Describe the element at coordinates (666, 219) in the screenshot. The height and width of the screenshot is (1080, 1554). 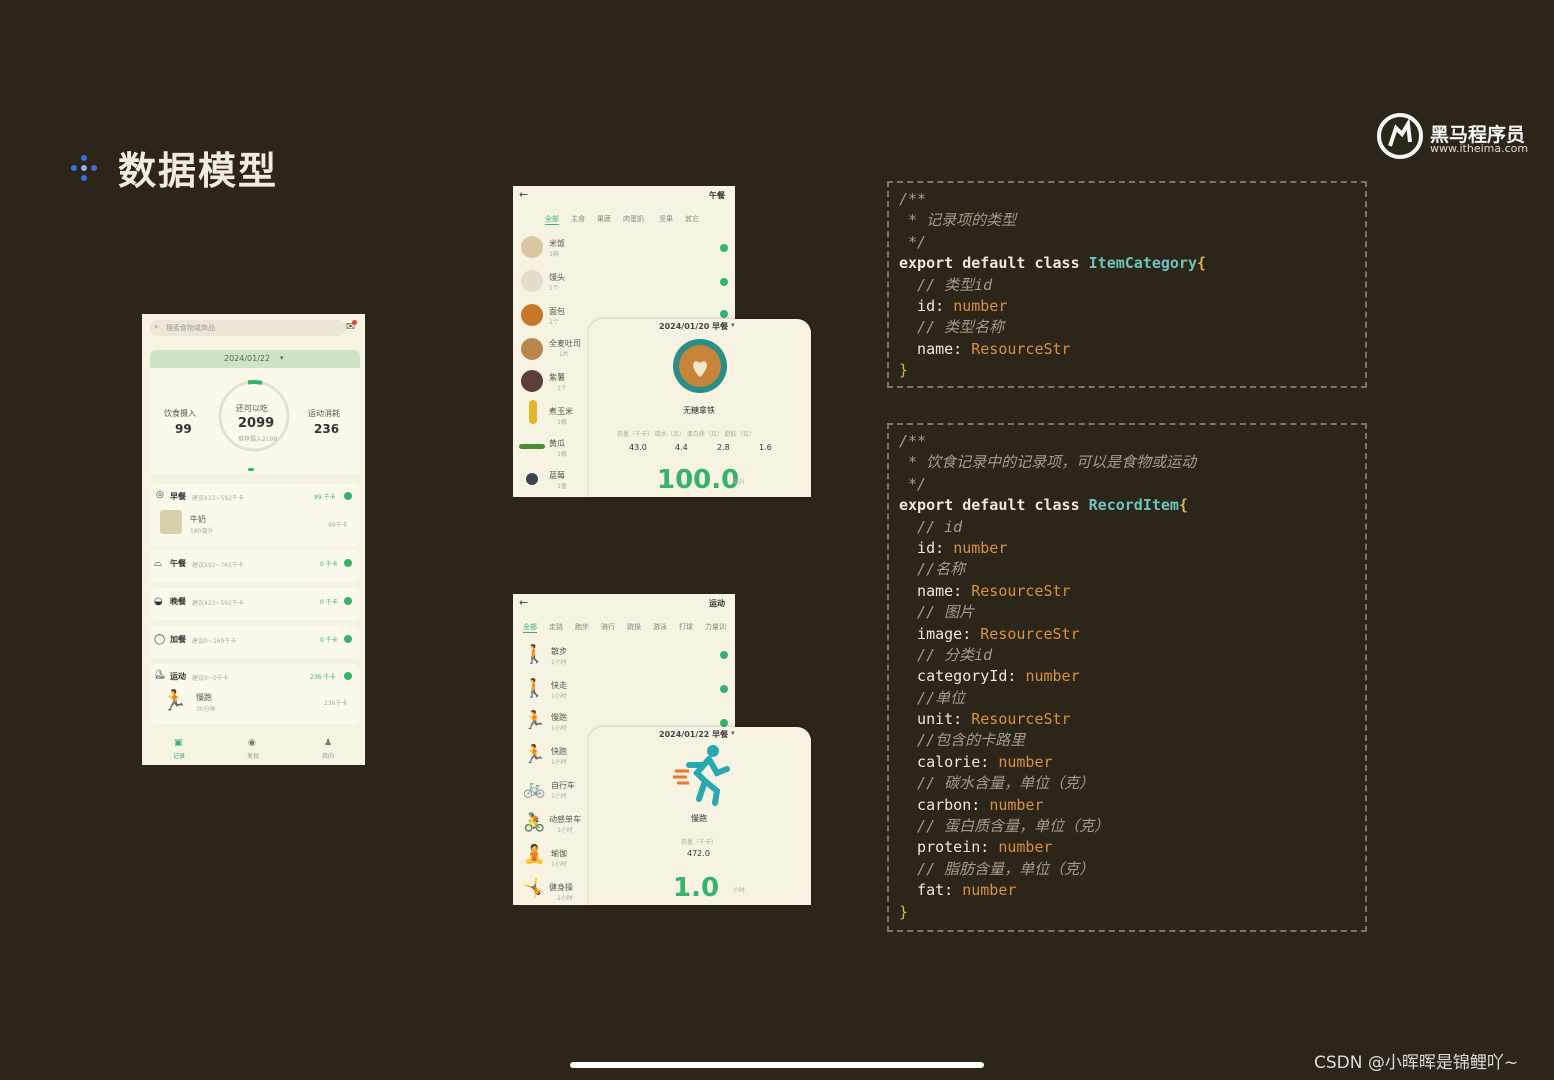
I see `tab-nuts: 坚果` at that location.